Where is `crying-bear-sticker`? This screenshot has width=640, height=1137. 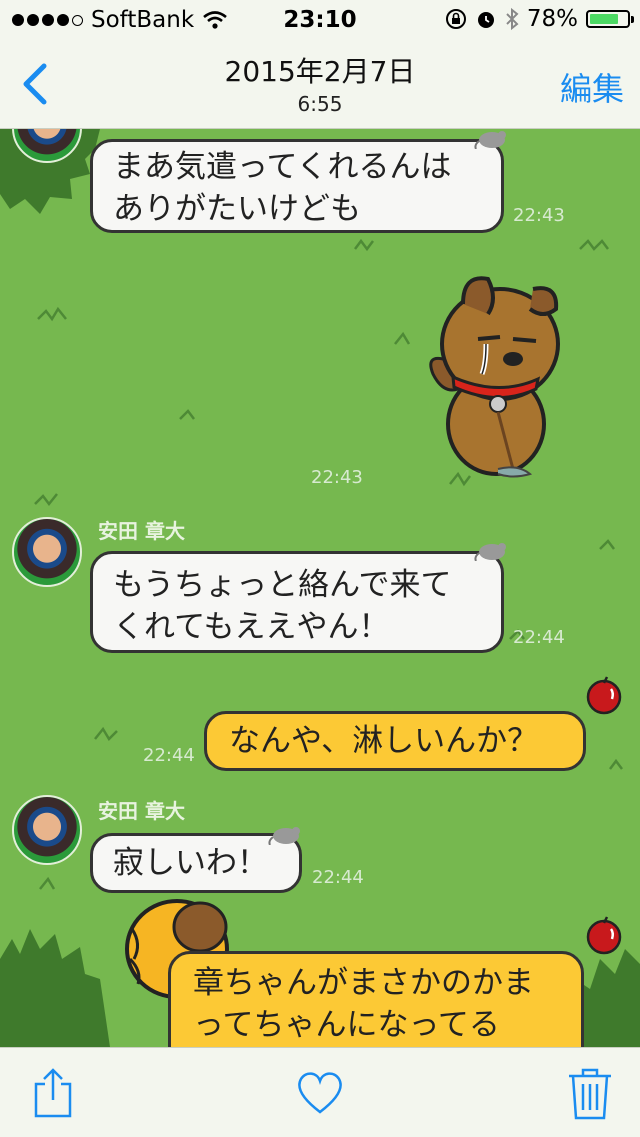
crying-bear-sticker is located at coordinates (493, 376).